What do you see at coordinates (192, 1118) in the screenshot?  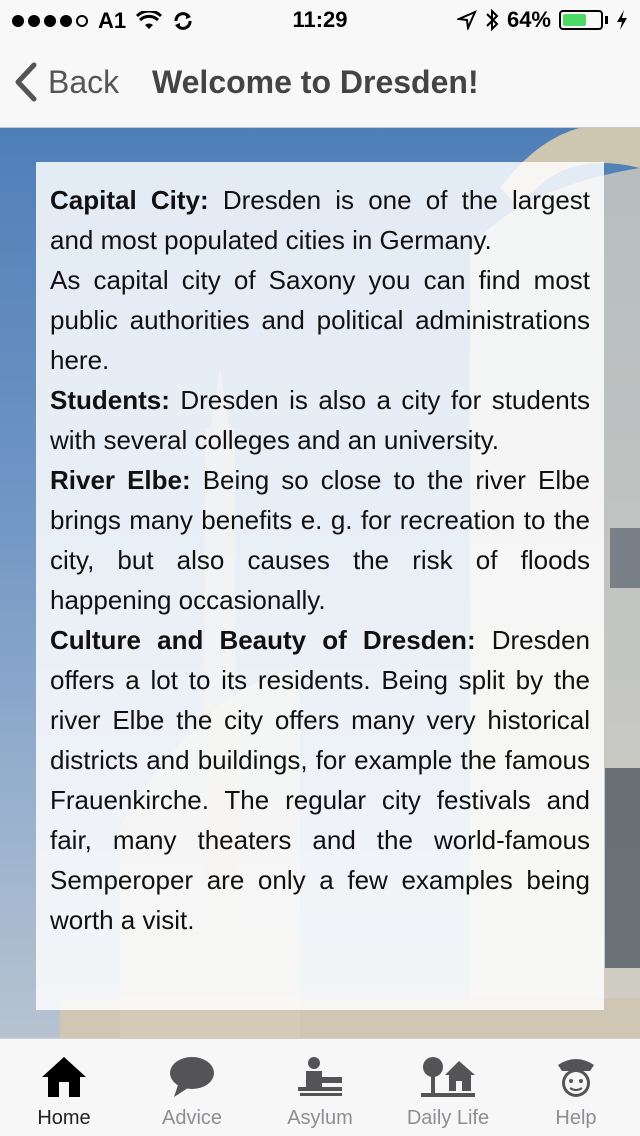 I see `tab-label: Advice` at bounding box center [192, 1118].